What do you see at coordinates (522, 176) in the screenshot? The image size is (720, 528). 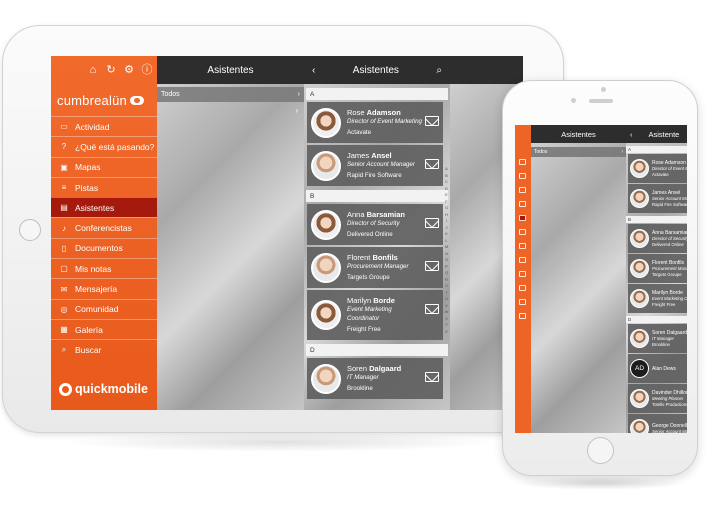 I see `question-icon` at bounding box center [522, 176].